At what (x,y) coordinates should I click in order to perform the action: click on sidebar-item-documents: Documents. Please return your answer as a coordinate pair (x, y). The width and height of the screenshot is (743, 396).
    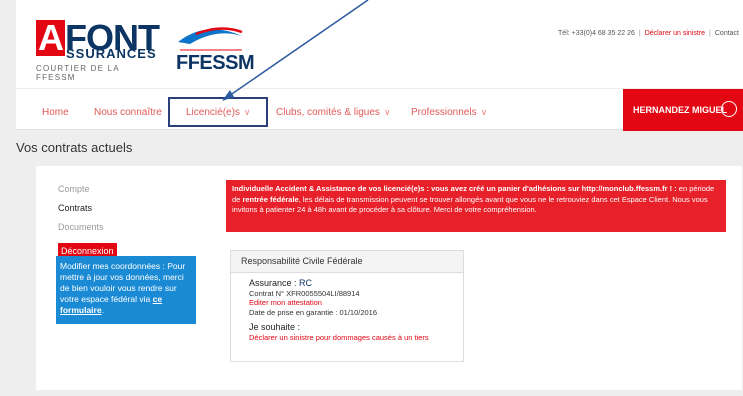
    Looking at the image, I should click on (128, 227).